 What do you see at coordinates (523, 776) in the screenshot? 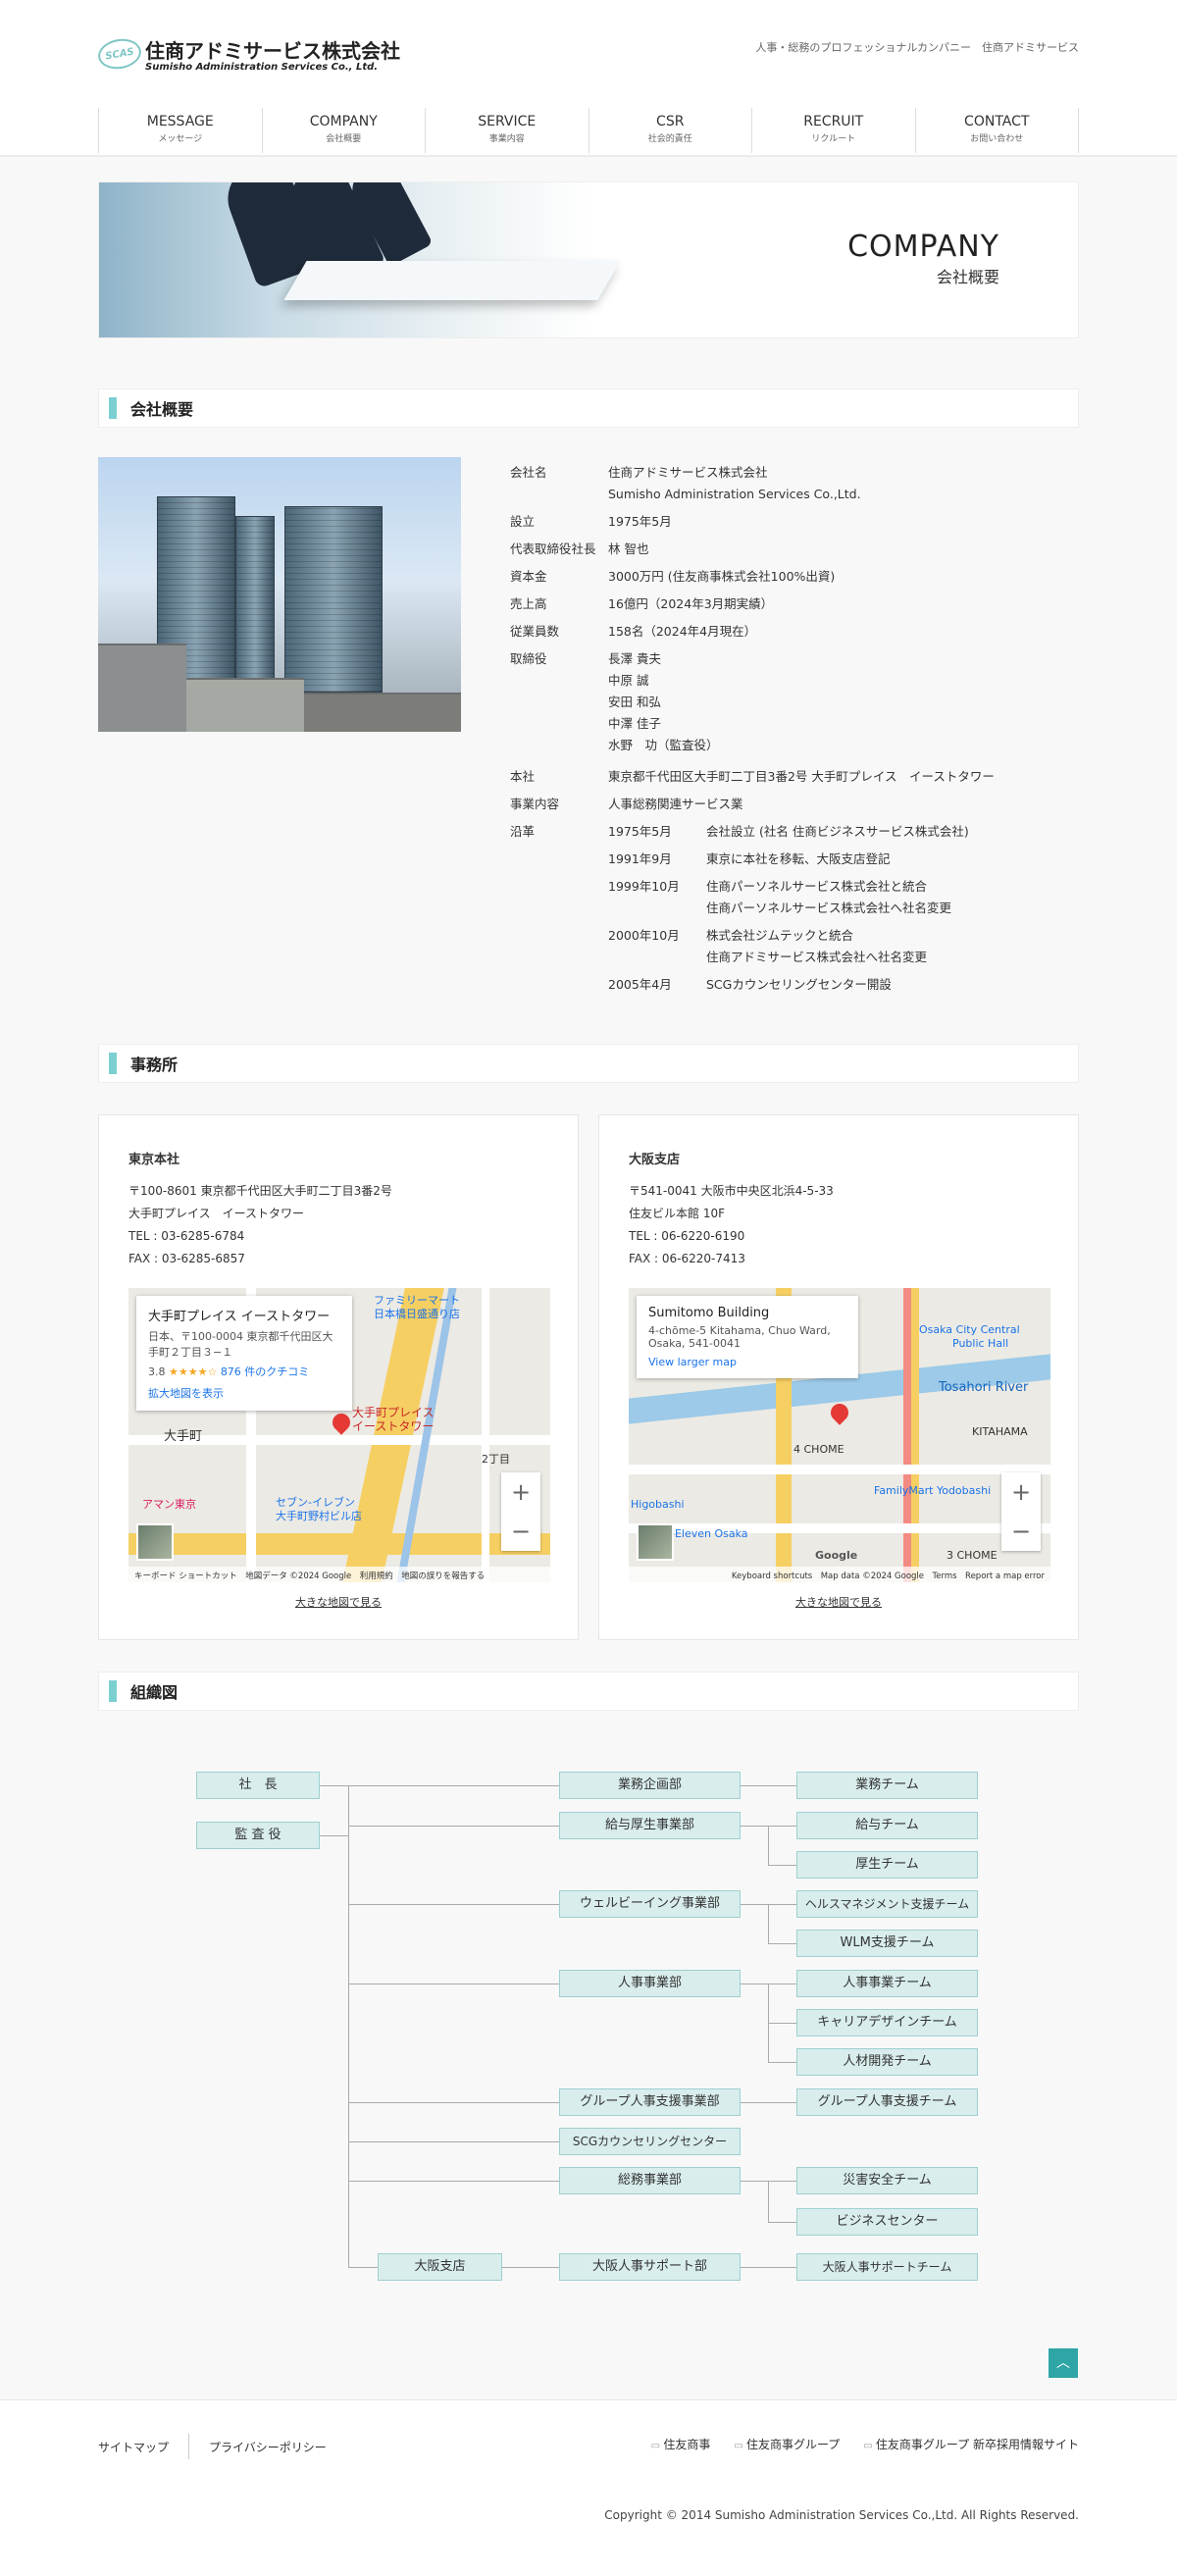
I see `row-label: 本社` at bounding box center [523, 776].